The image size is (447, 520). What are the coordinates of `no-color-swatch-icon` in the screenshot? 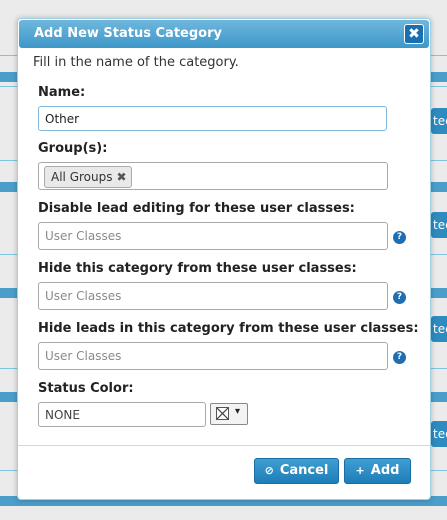 It's located at (222, 413).